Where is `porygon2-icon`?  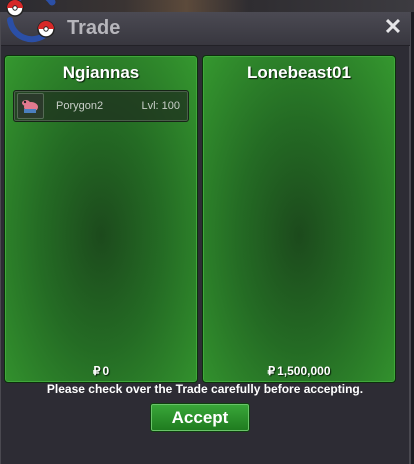 porygon2-icon is located at coordinates (30, 106).